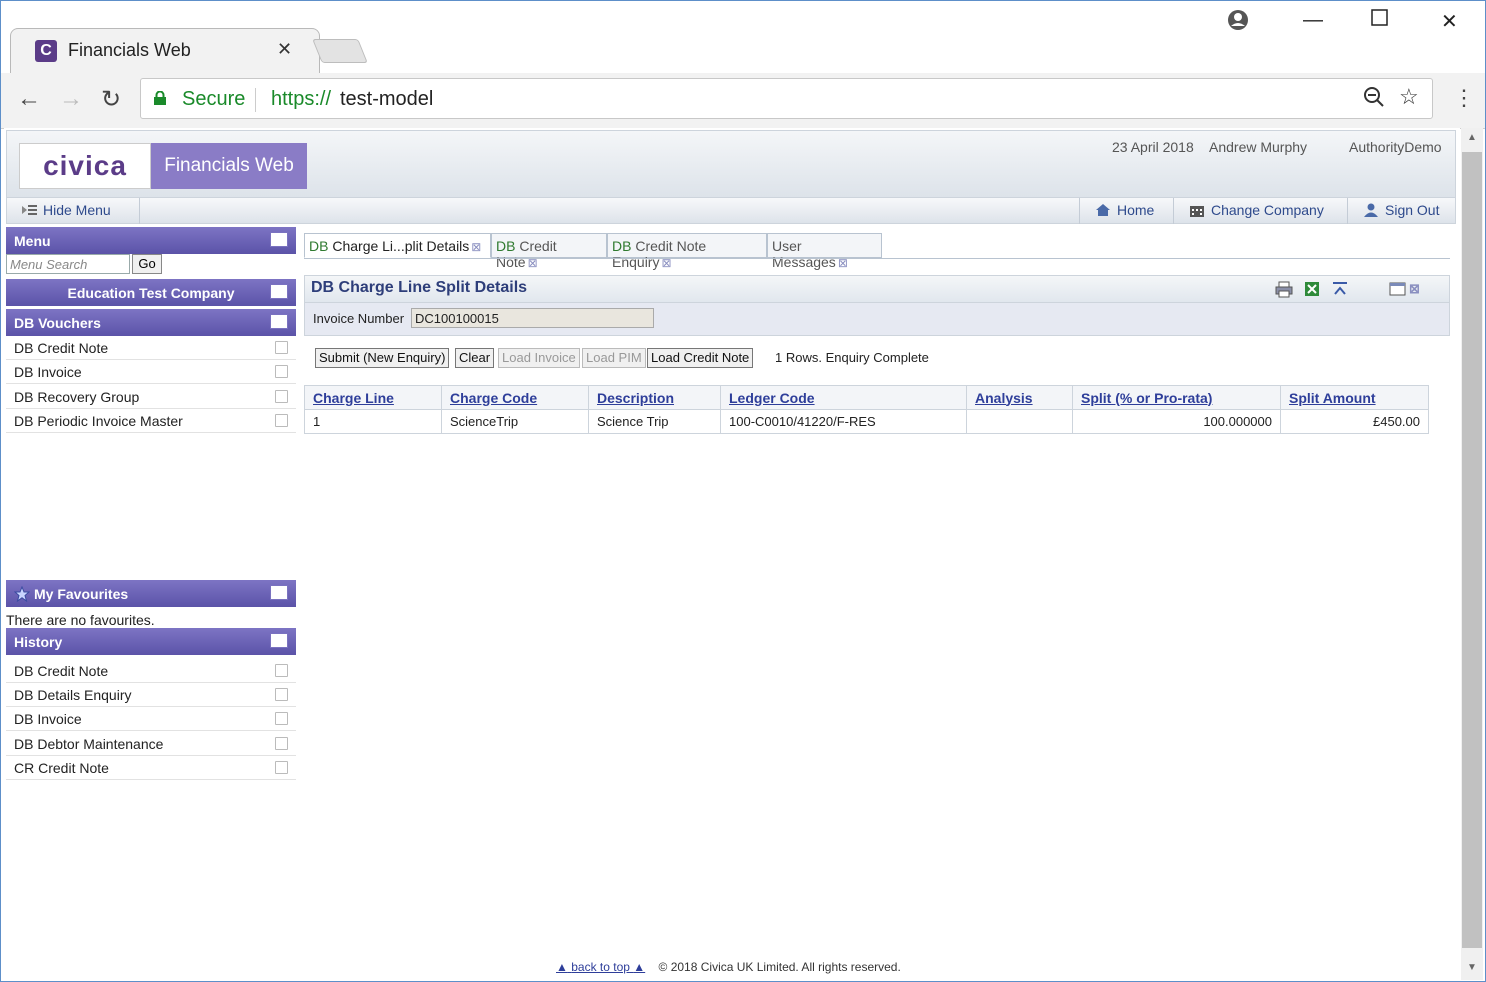  What do you see at coordinates (214, 99) in the screenshot?
I see `secure-label: Secure` at bounding box center [214, 99].